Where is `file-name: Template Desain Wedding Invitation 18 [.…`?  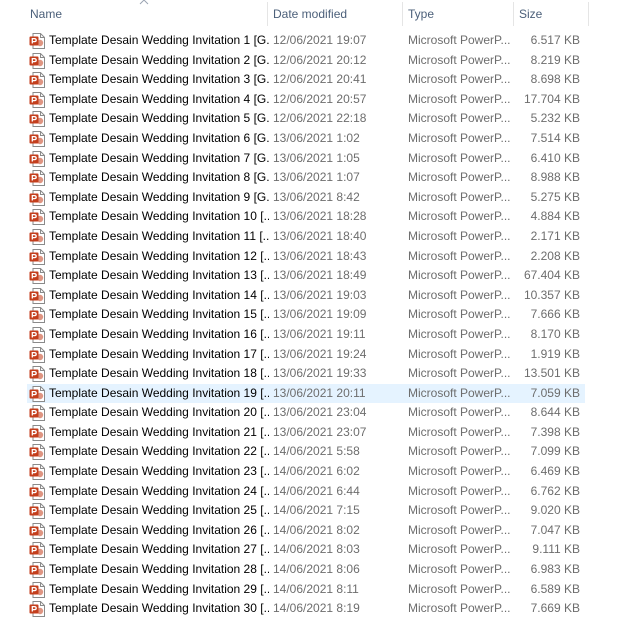 file-name: Template Desain Wedding Invitation 18 [.… is located at coordinates (159, 373).